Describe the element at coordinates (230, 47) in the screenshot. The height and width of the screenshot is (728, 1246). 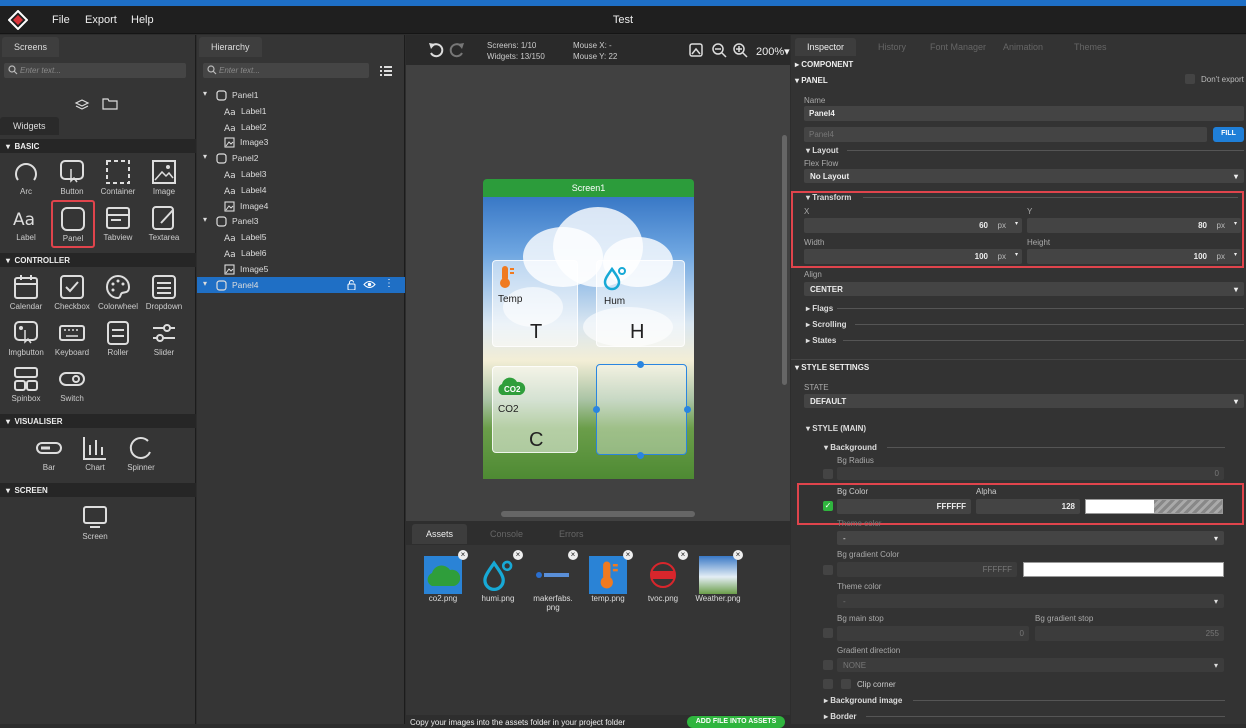
I see `tab-hierarchy: Hierarchy` at that location.